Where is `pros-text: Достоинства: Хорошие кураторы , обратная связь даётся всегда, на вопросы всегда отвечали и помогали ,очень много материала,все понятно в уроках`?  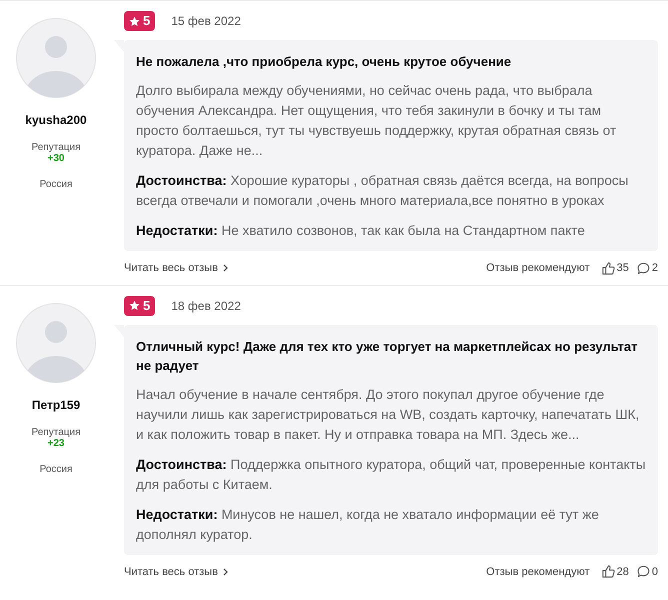
pros-text: Достоинства: Хорошие кураторы , обратная связь даётся всегда, на вопросы всегда отвечали и помогали ,очень много материала,все понятно в уроках is located at coordinates (383, 191).